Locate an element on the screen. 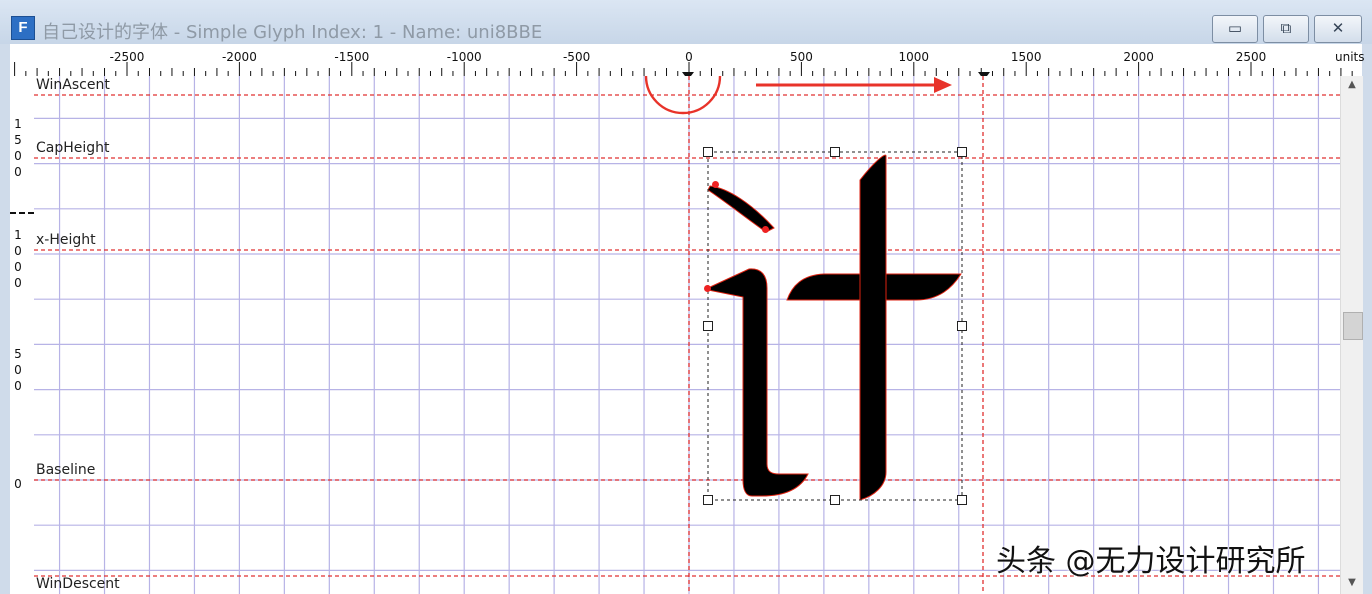  vertical-ruler-label: 1500 is located at coordinates (18, 148).